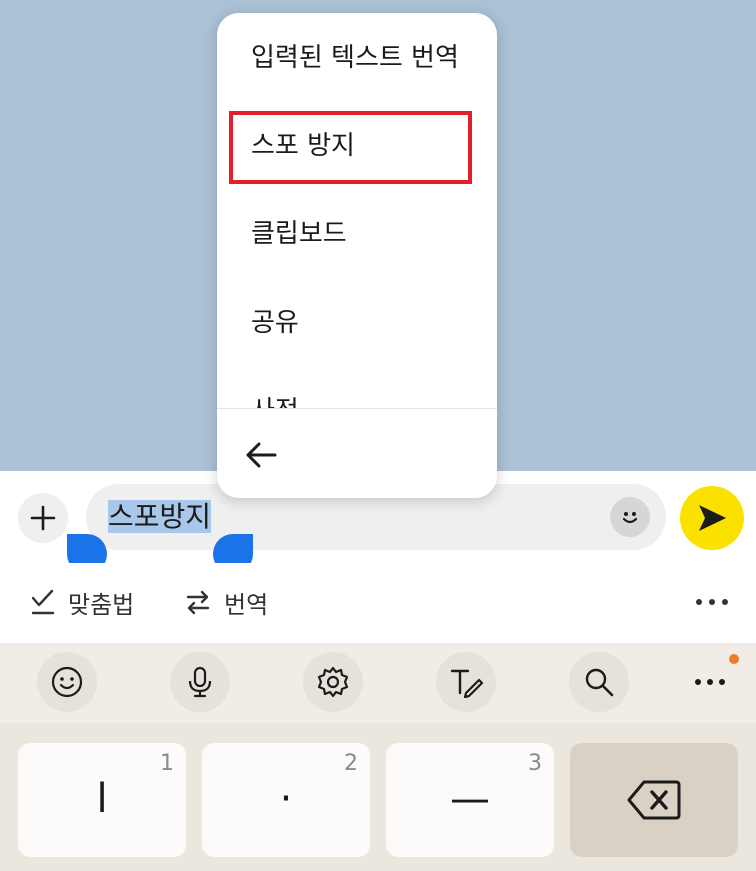  I want to click on send-button, so click(712, 518).